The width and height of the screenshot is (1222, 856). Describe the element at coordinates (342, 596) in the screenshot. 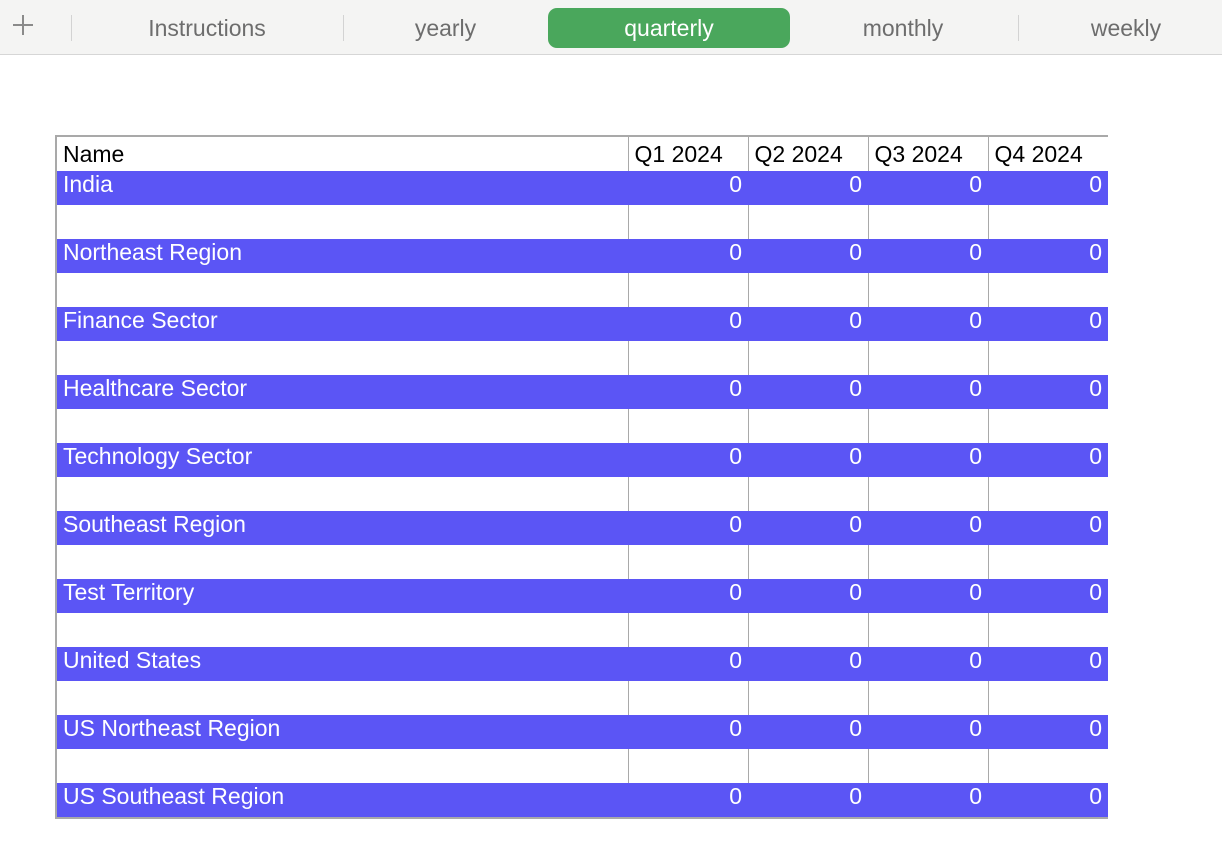

I see `row-name-cell: Test Territory` at that location.